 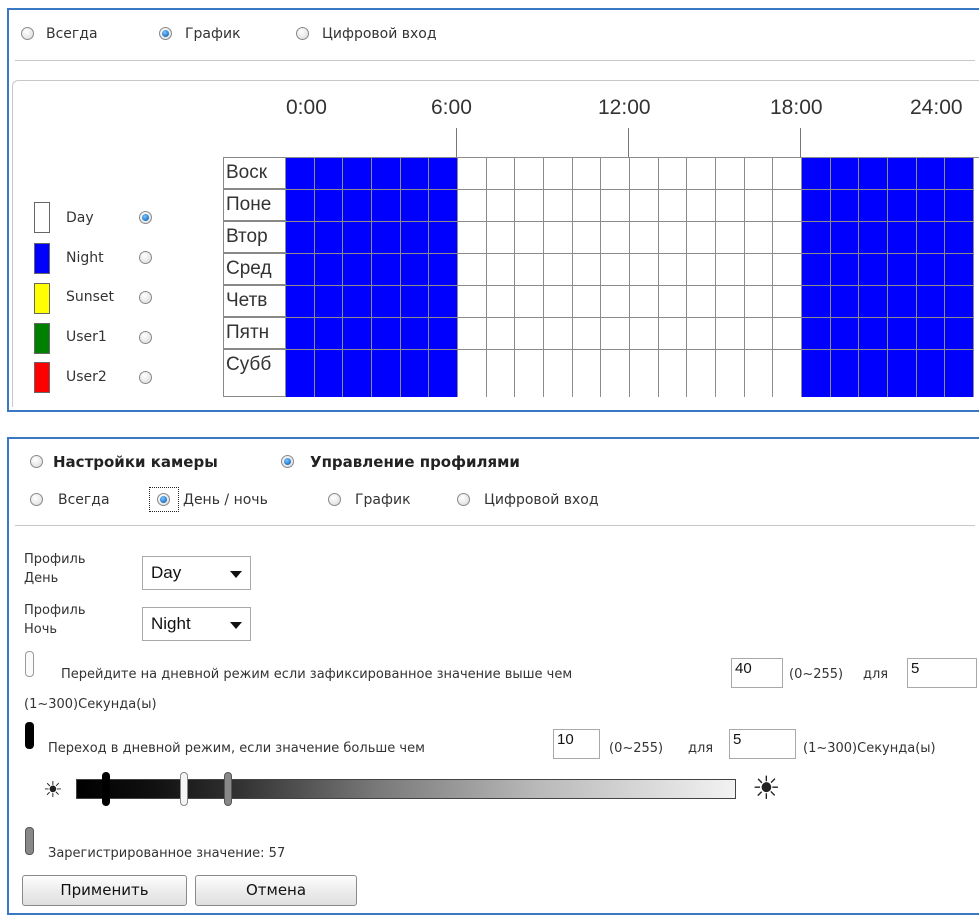 What do you see at coordinates (145, 377) in the screenshot?
I see `legend-user2-radio` at bounding box center [145, 377].